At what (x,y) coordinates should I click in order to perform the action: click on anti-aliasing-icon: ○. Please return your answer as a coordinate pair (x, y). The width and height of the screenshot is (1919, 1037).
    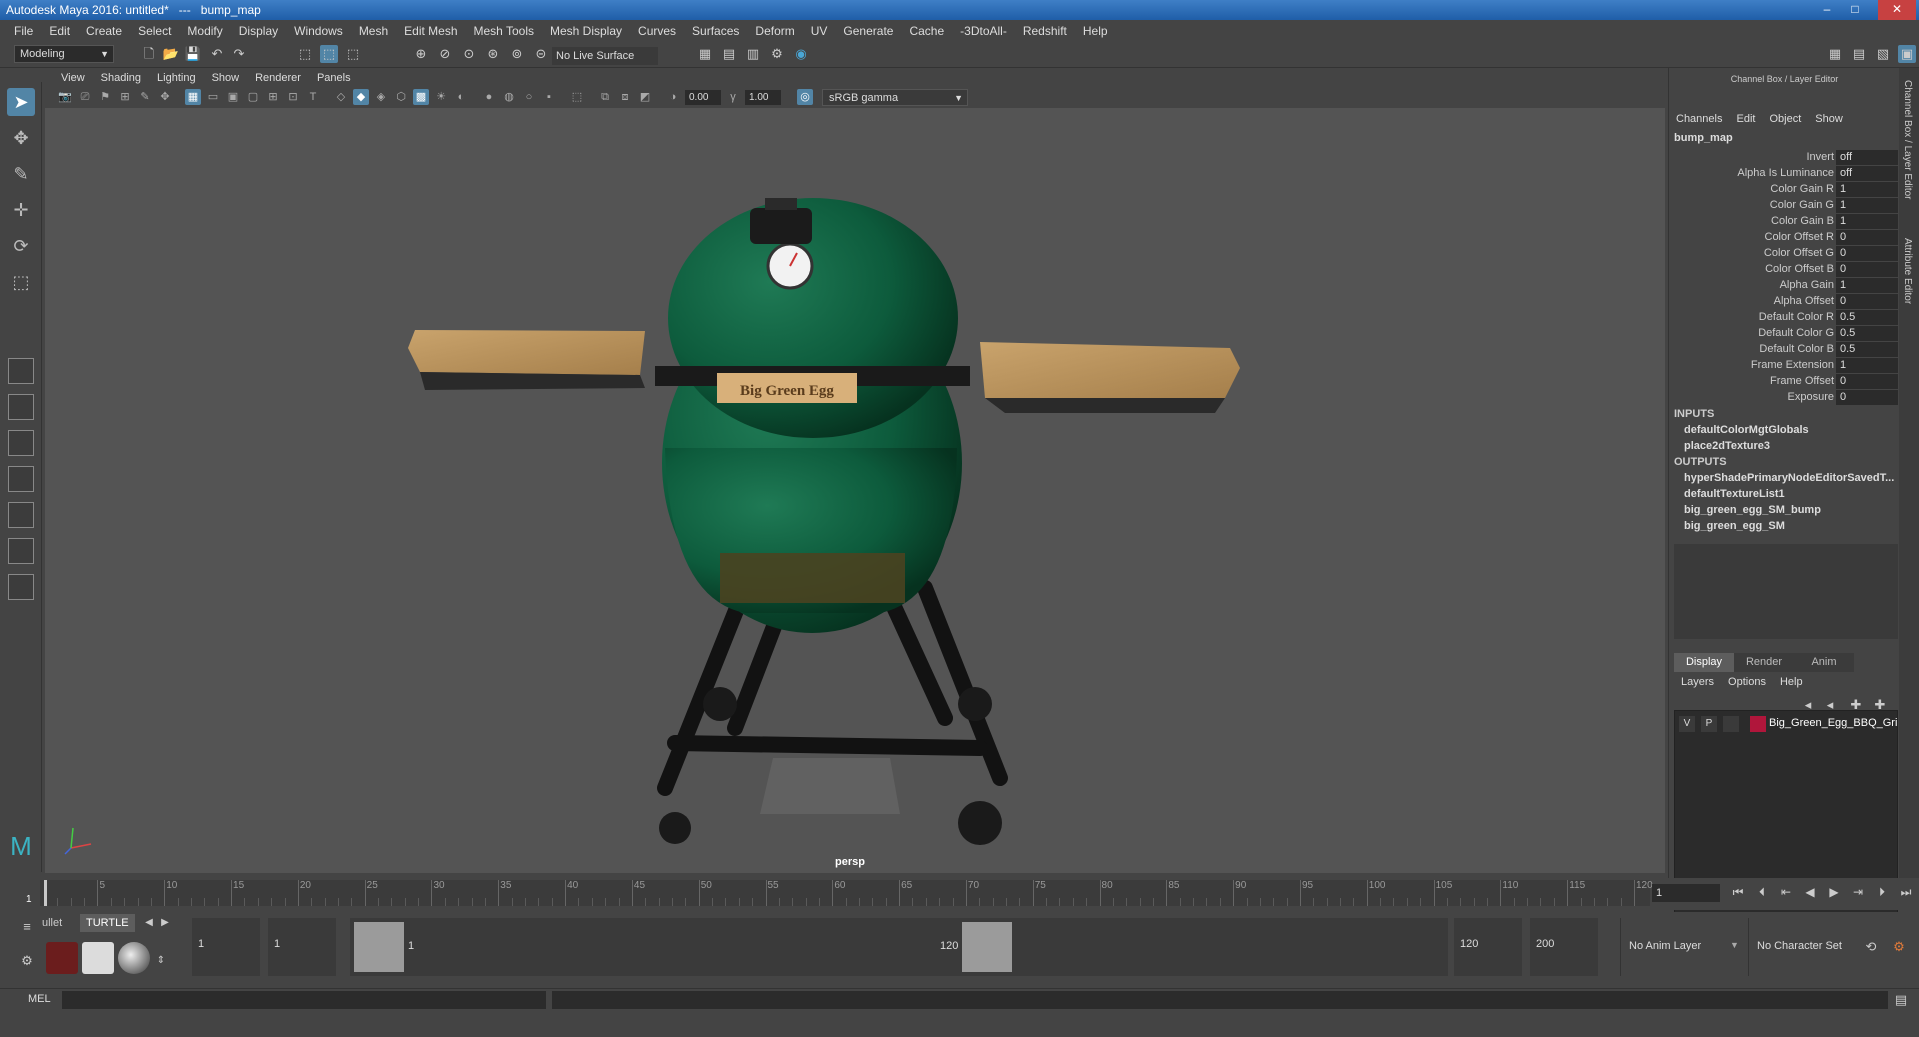
    Looking at the image, I should click on (529, 97).